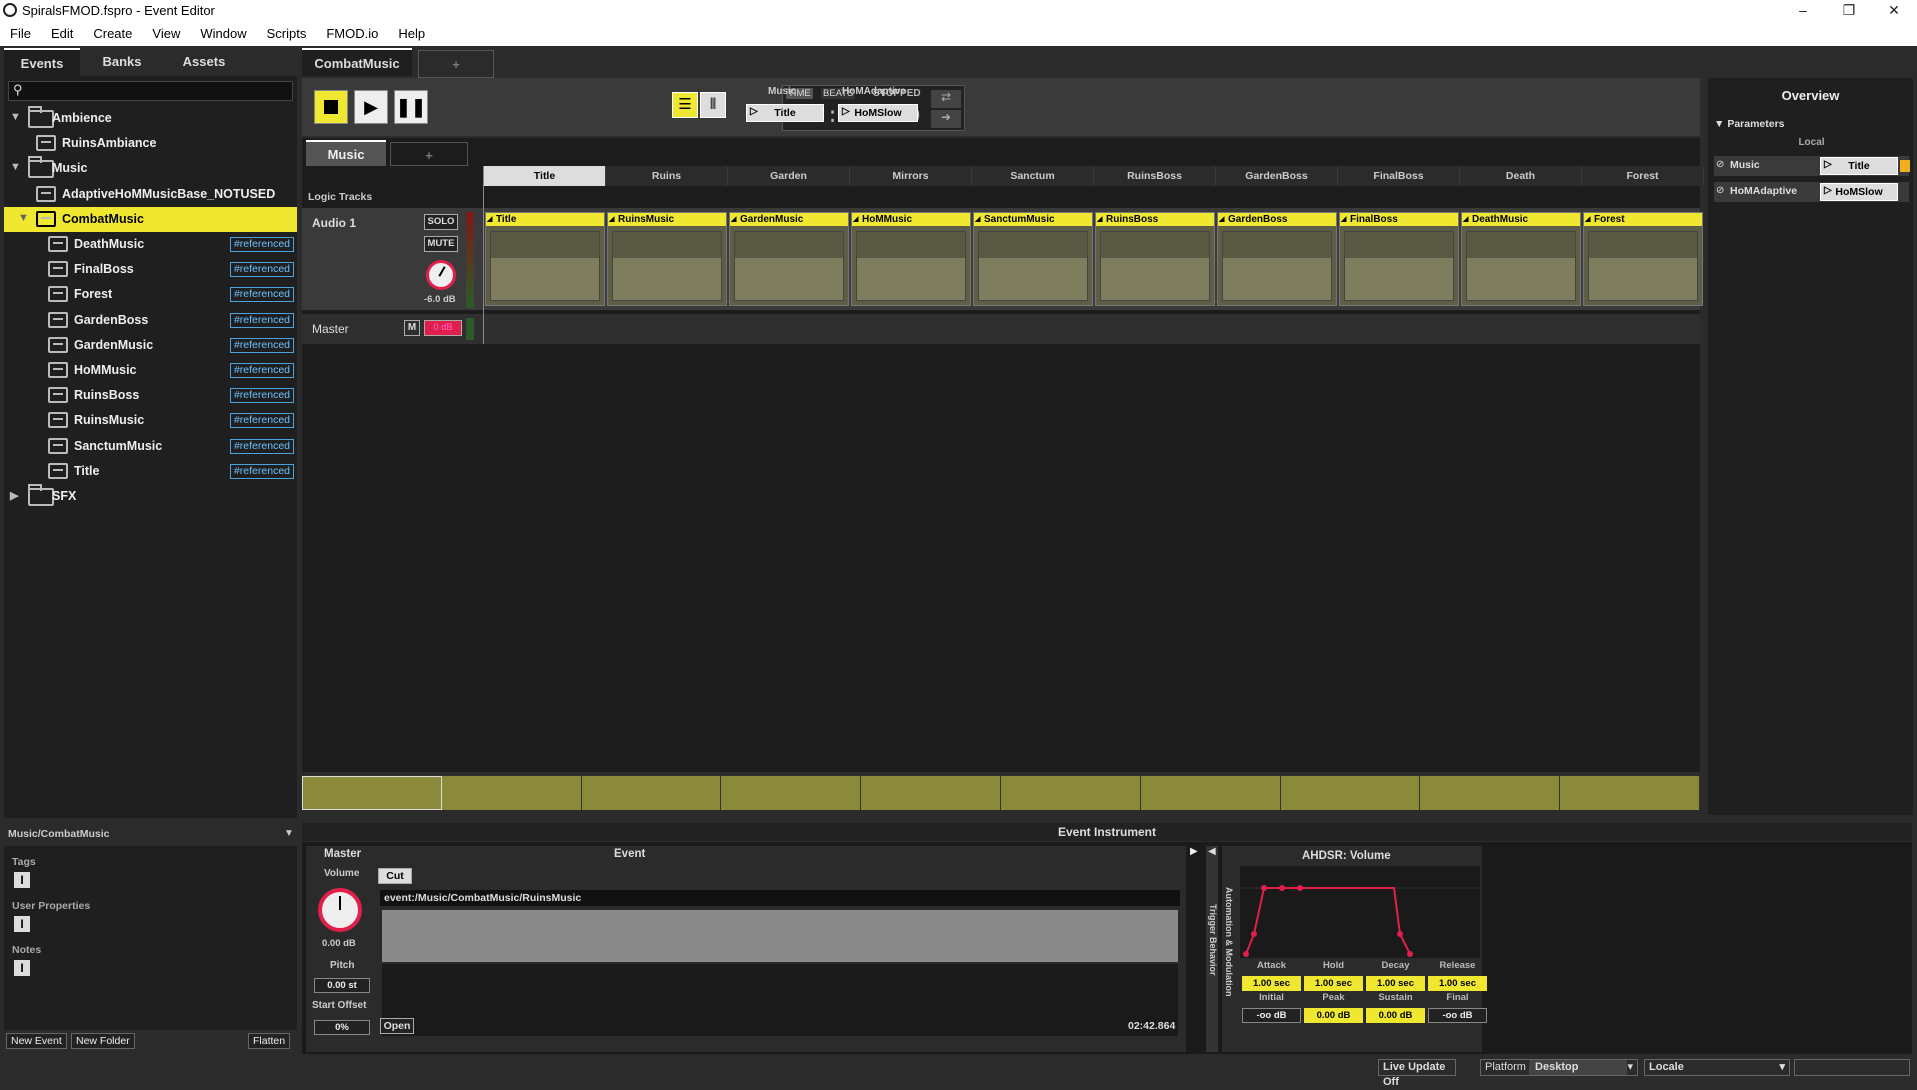 This screenshot has height=1090, width=1917. Describe the element at coordinates (150, 395) in the screenshot. I see `event-item: RuinsBoss #referenced` at that location.